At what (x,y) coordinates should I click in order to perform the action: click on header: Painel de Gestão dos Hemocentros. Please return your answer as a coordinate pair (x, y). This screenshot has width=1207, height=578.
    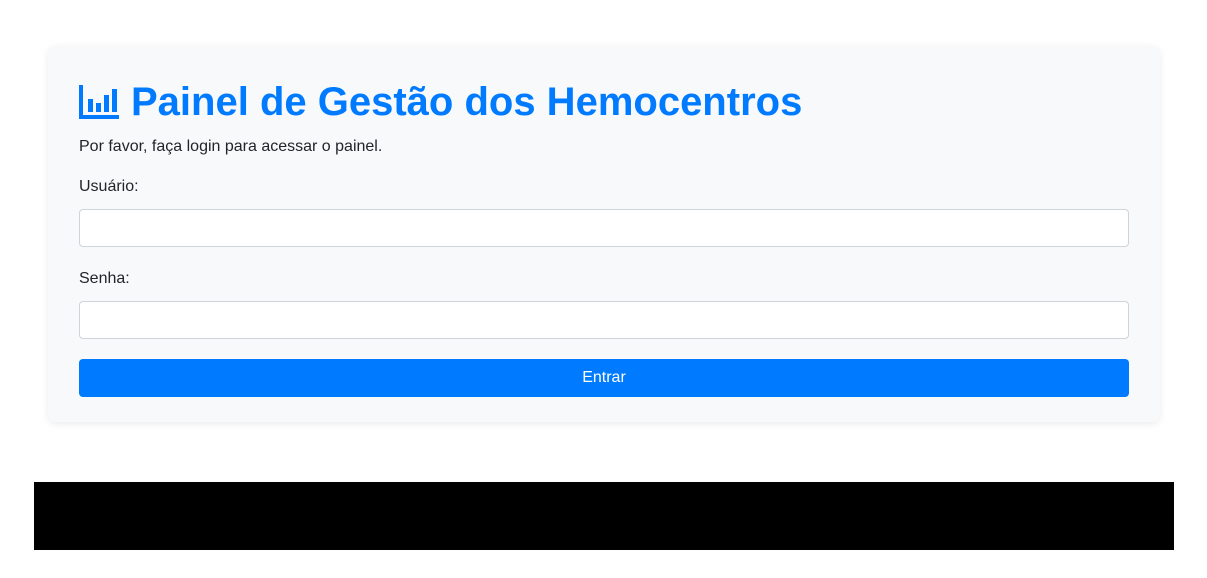
    Looking at the image, I should click on (604, 102).